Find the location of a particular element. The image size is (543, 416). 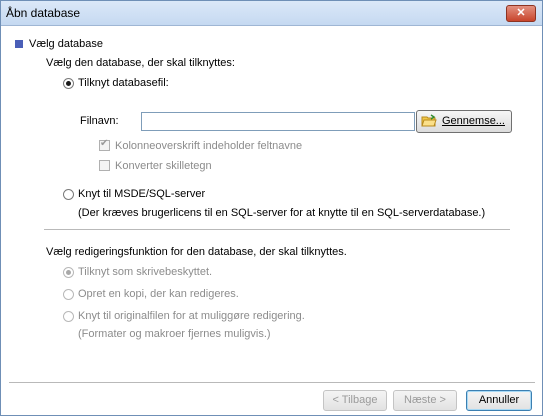

radio-read-only-label: Tilknyt som skrivebeskyttet. is located at coordinates (145, 272).